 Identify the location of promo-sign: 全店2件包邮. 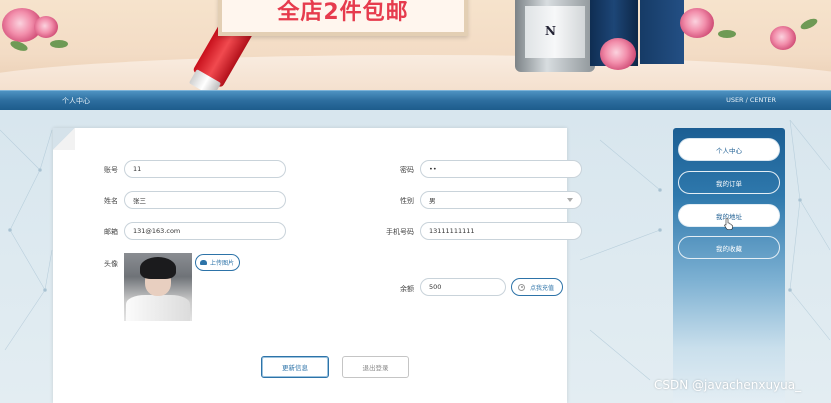
(343, 18).